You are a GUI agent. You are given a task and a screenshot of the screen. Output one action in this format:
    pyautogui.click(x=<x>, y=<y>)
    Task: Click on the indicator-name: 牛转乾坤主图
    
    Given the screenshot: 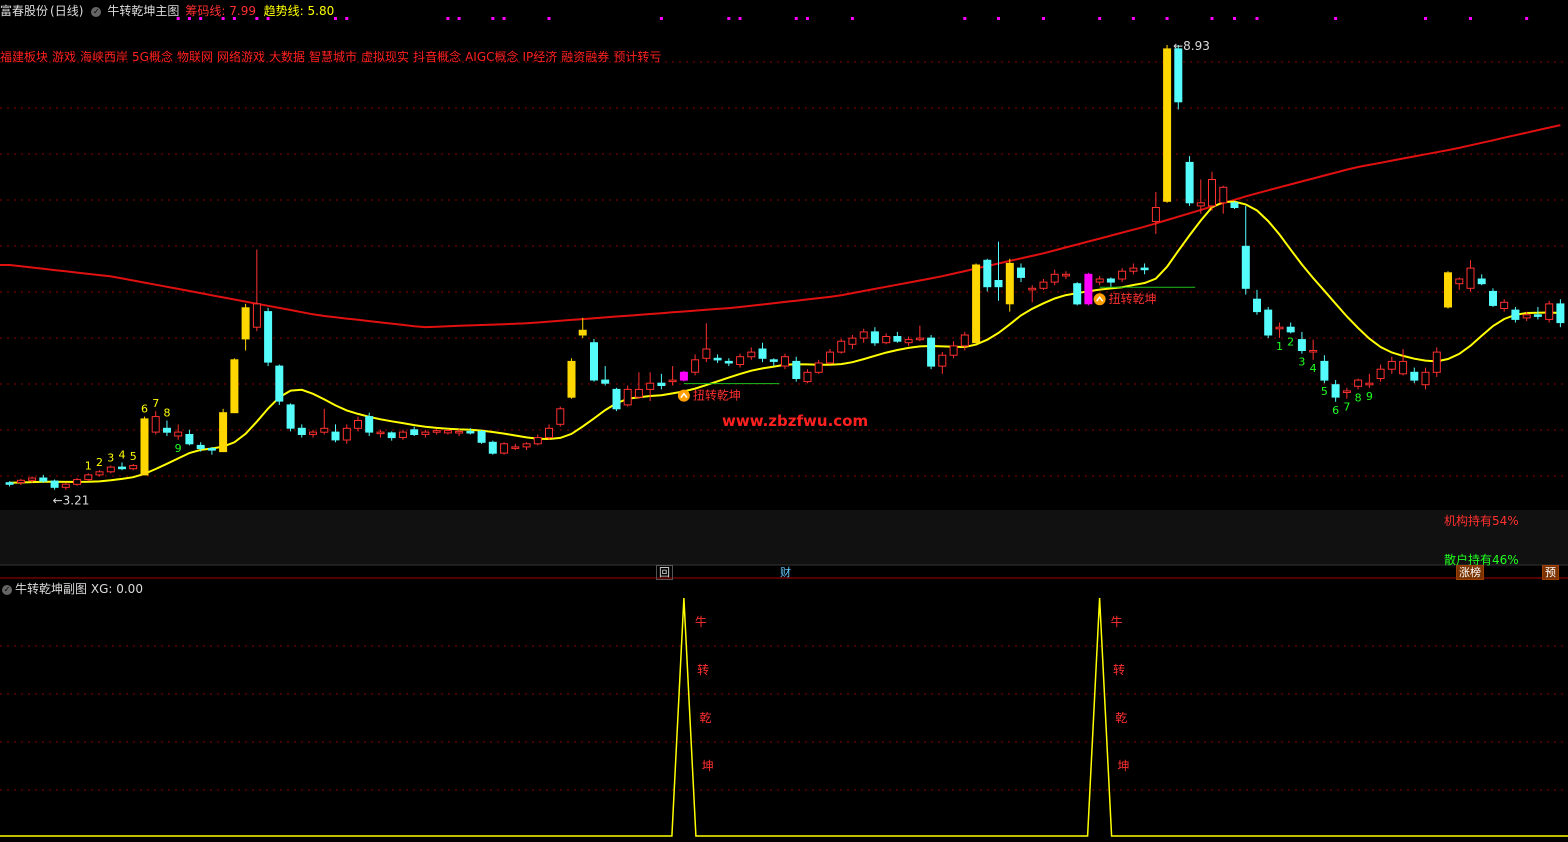 What is the action you would take?
    pyautogui.click(x=143, y=11)
    